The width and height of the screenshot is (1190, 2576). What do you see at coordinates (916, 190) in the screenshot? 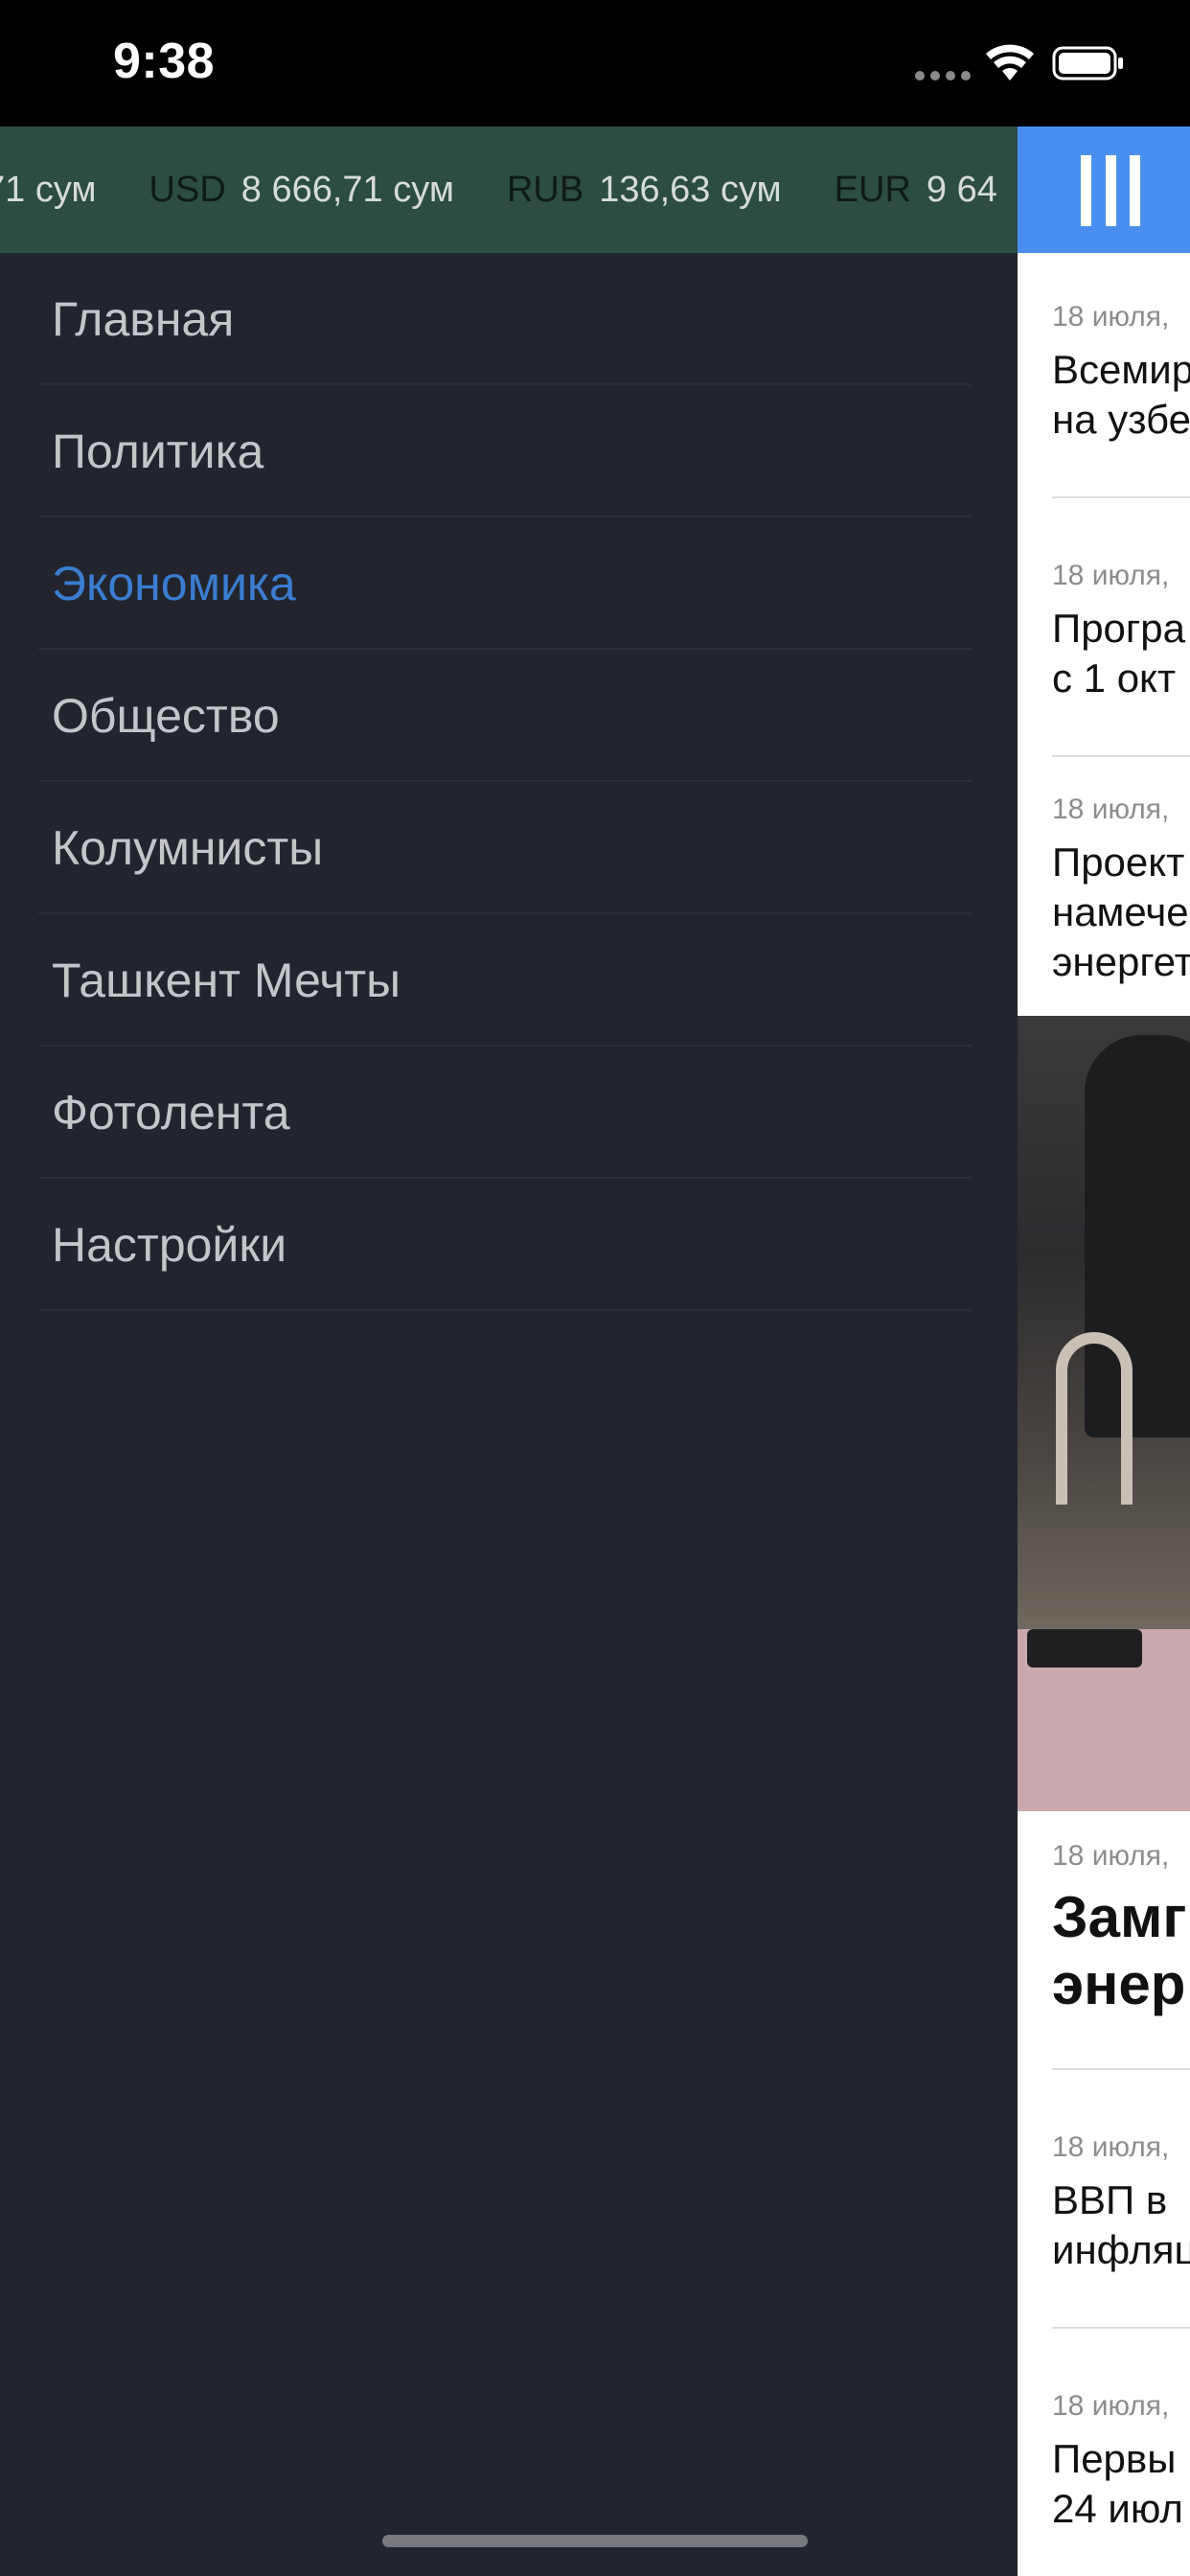
I see `ticker-item-eur: EUR 9 64` at bounding box center [916, 190].